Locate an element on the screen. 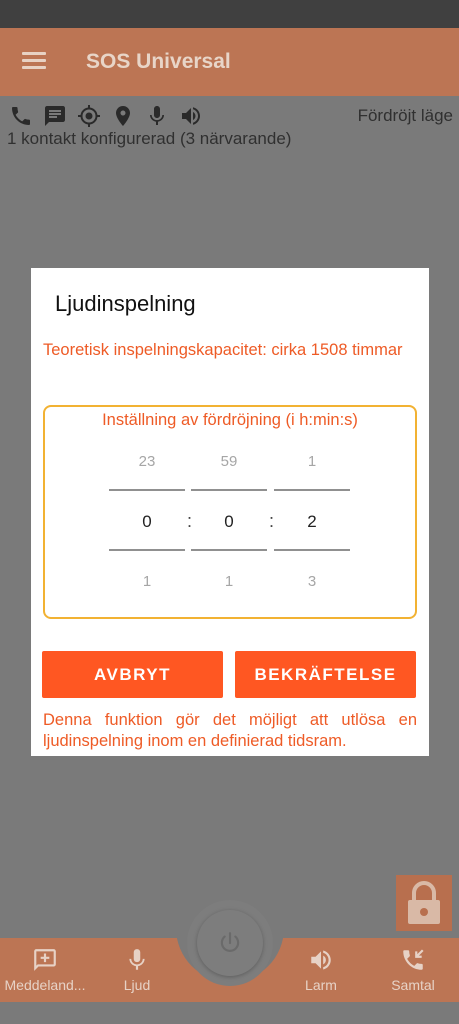  mode-label: Fördröjt läge is located at coordinates (405, 115).